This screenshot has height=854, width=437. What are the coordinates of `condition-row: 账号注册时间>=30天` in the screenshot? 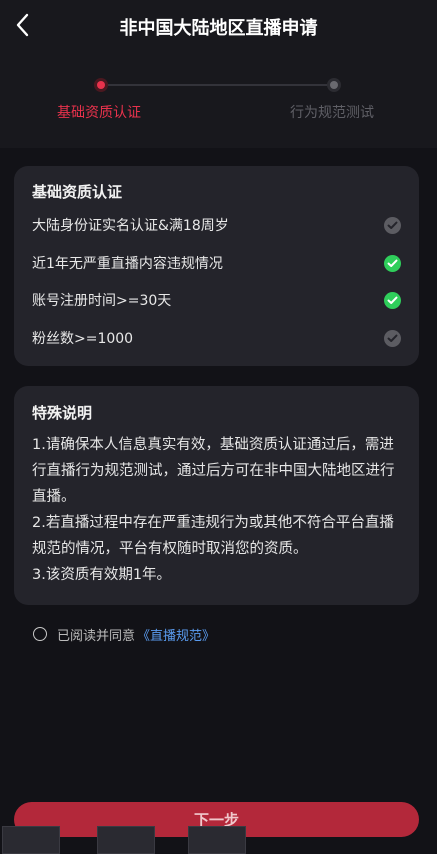 It's located at (216, 300).